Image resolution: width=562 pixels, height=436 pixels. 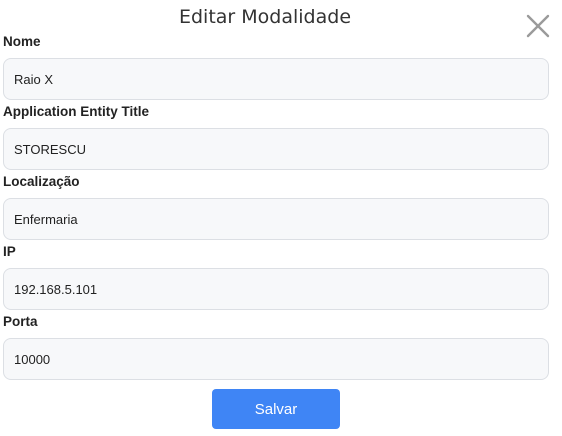 I want to click on nome-input, so click(x=276, y=79).